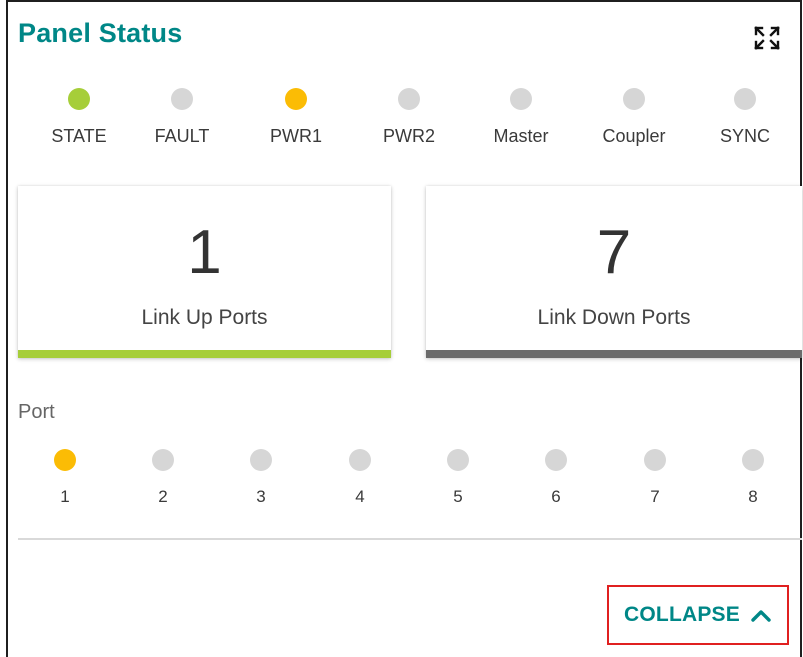  What do you see at coordinates (521, 117) in the screenshot?
I see `led-master: Master` at bounding box center [521, 117].